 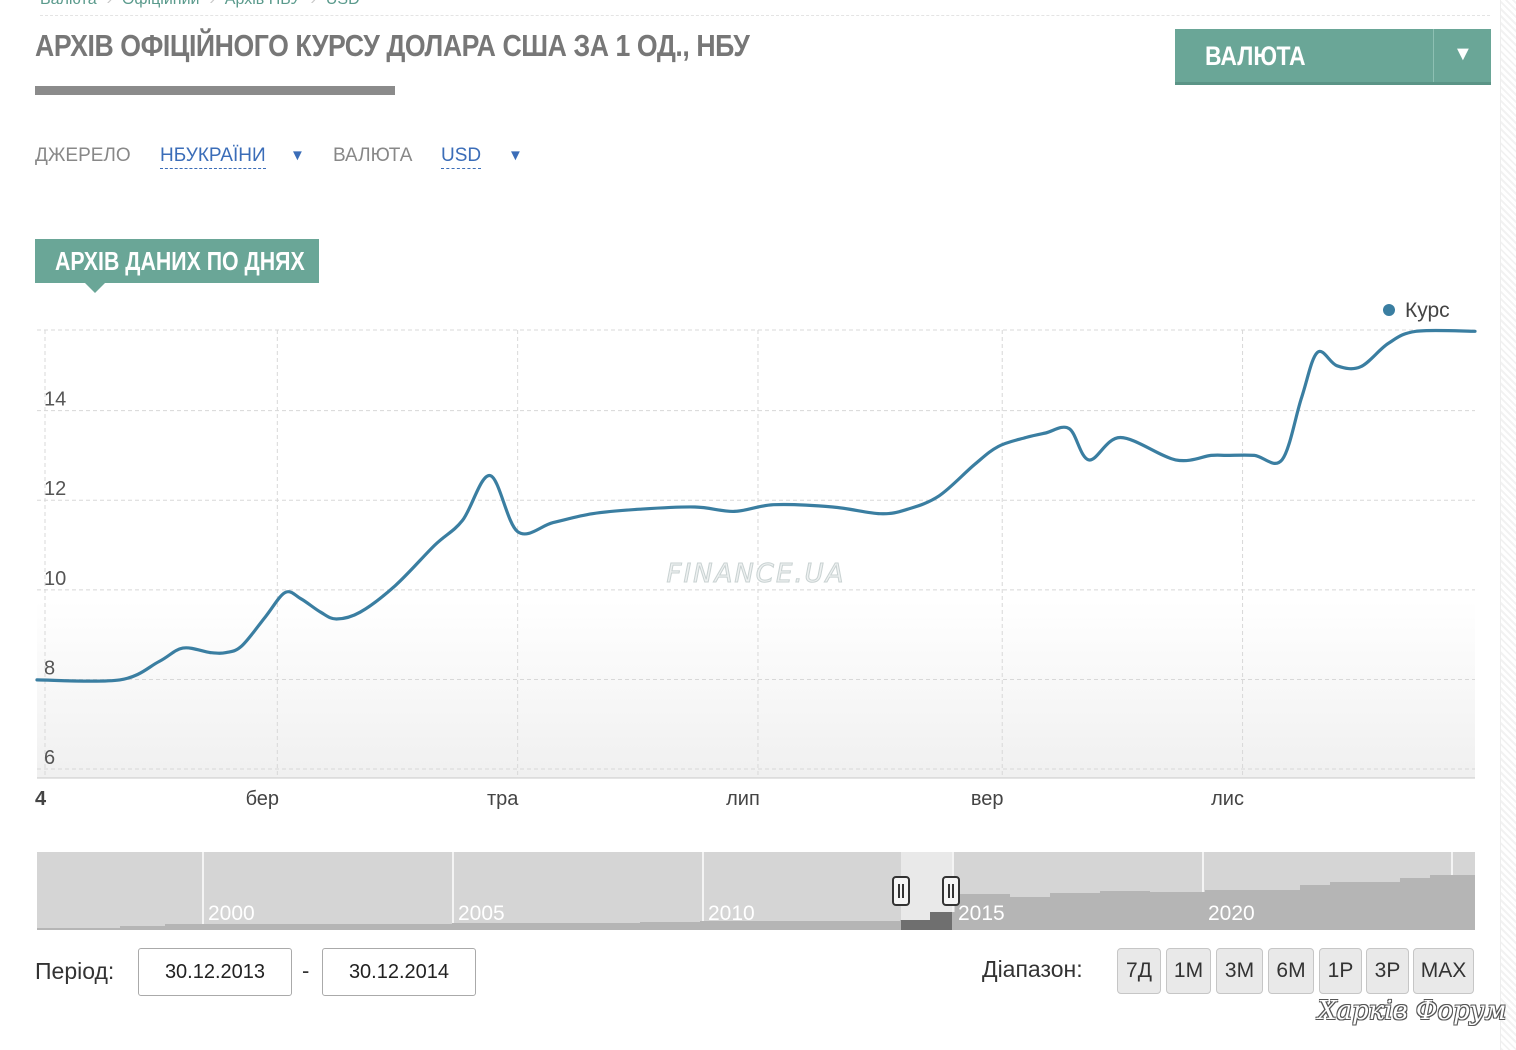 What do you see at coordinates (75, 971) in the screenshot?
I see `period-label: Період:` at bounding box center [75, 971].